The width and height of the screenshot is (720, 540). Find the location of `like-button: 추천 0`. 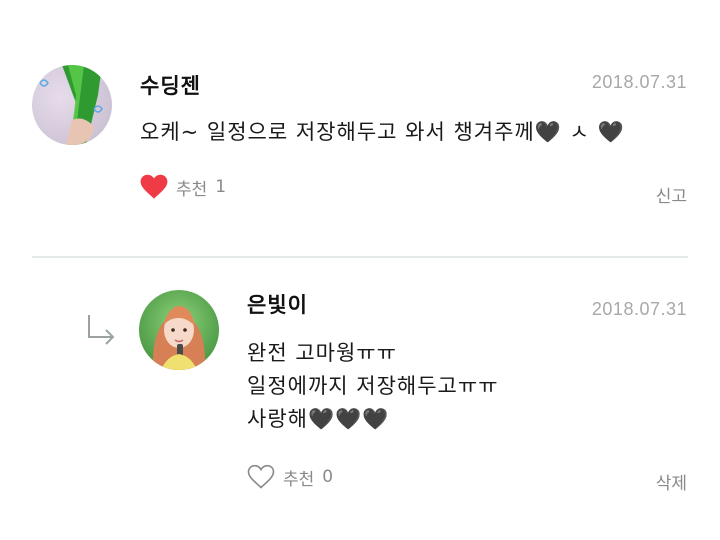

like-button: 추천 0 is located at coordinates (290, 477).